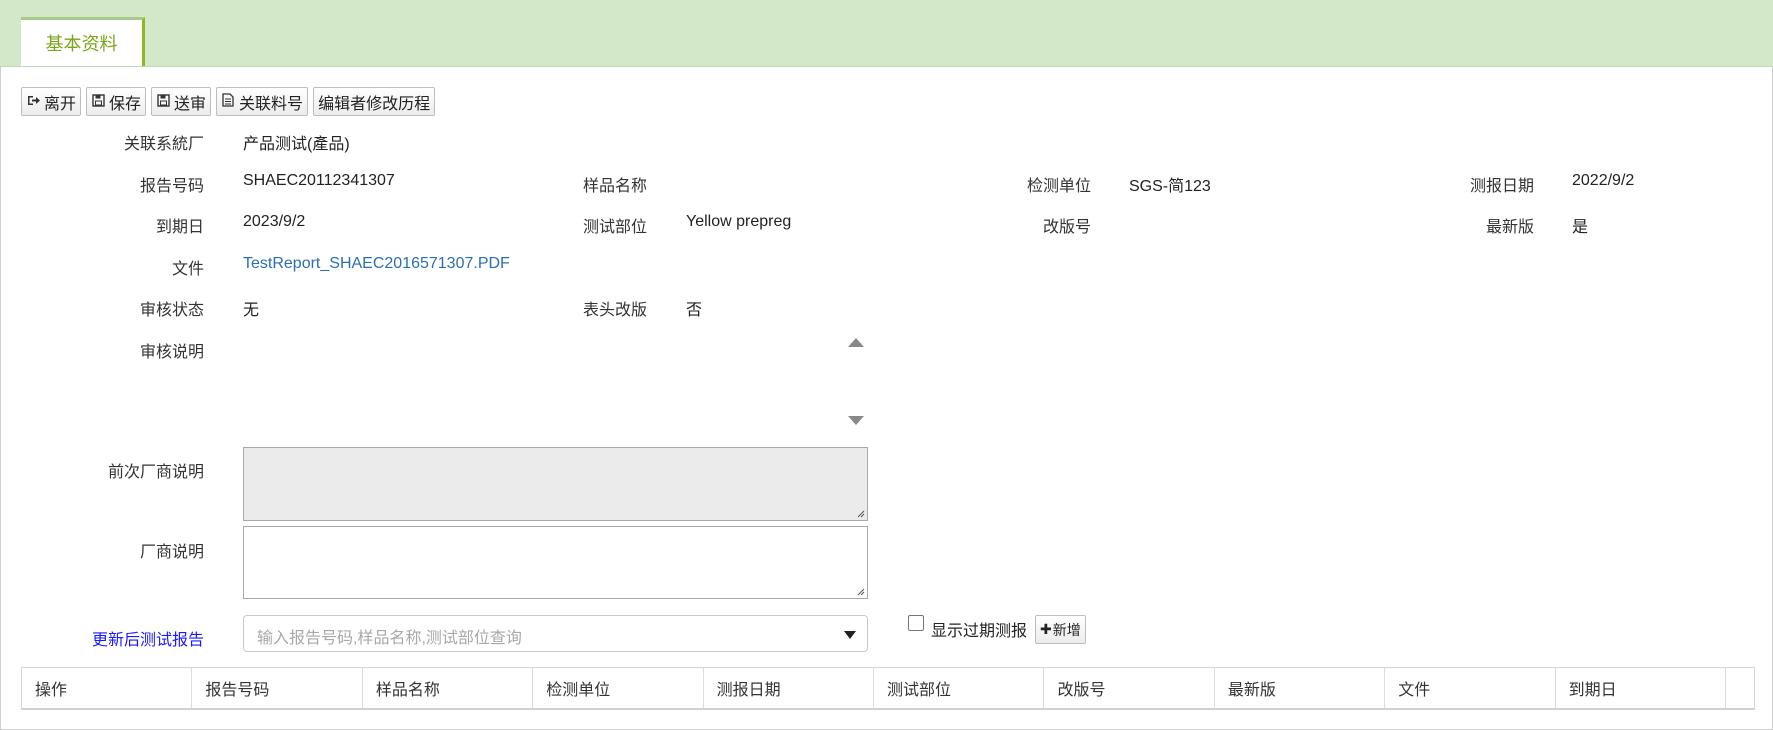 Image resolution: width=1773 pixels, height=730 pixels. Describe the element at coordinates (614, 310) in the screenshot. I see `header-revision-label: 表头改版` at that location.